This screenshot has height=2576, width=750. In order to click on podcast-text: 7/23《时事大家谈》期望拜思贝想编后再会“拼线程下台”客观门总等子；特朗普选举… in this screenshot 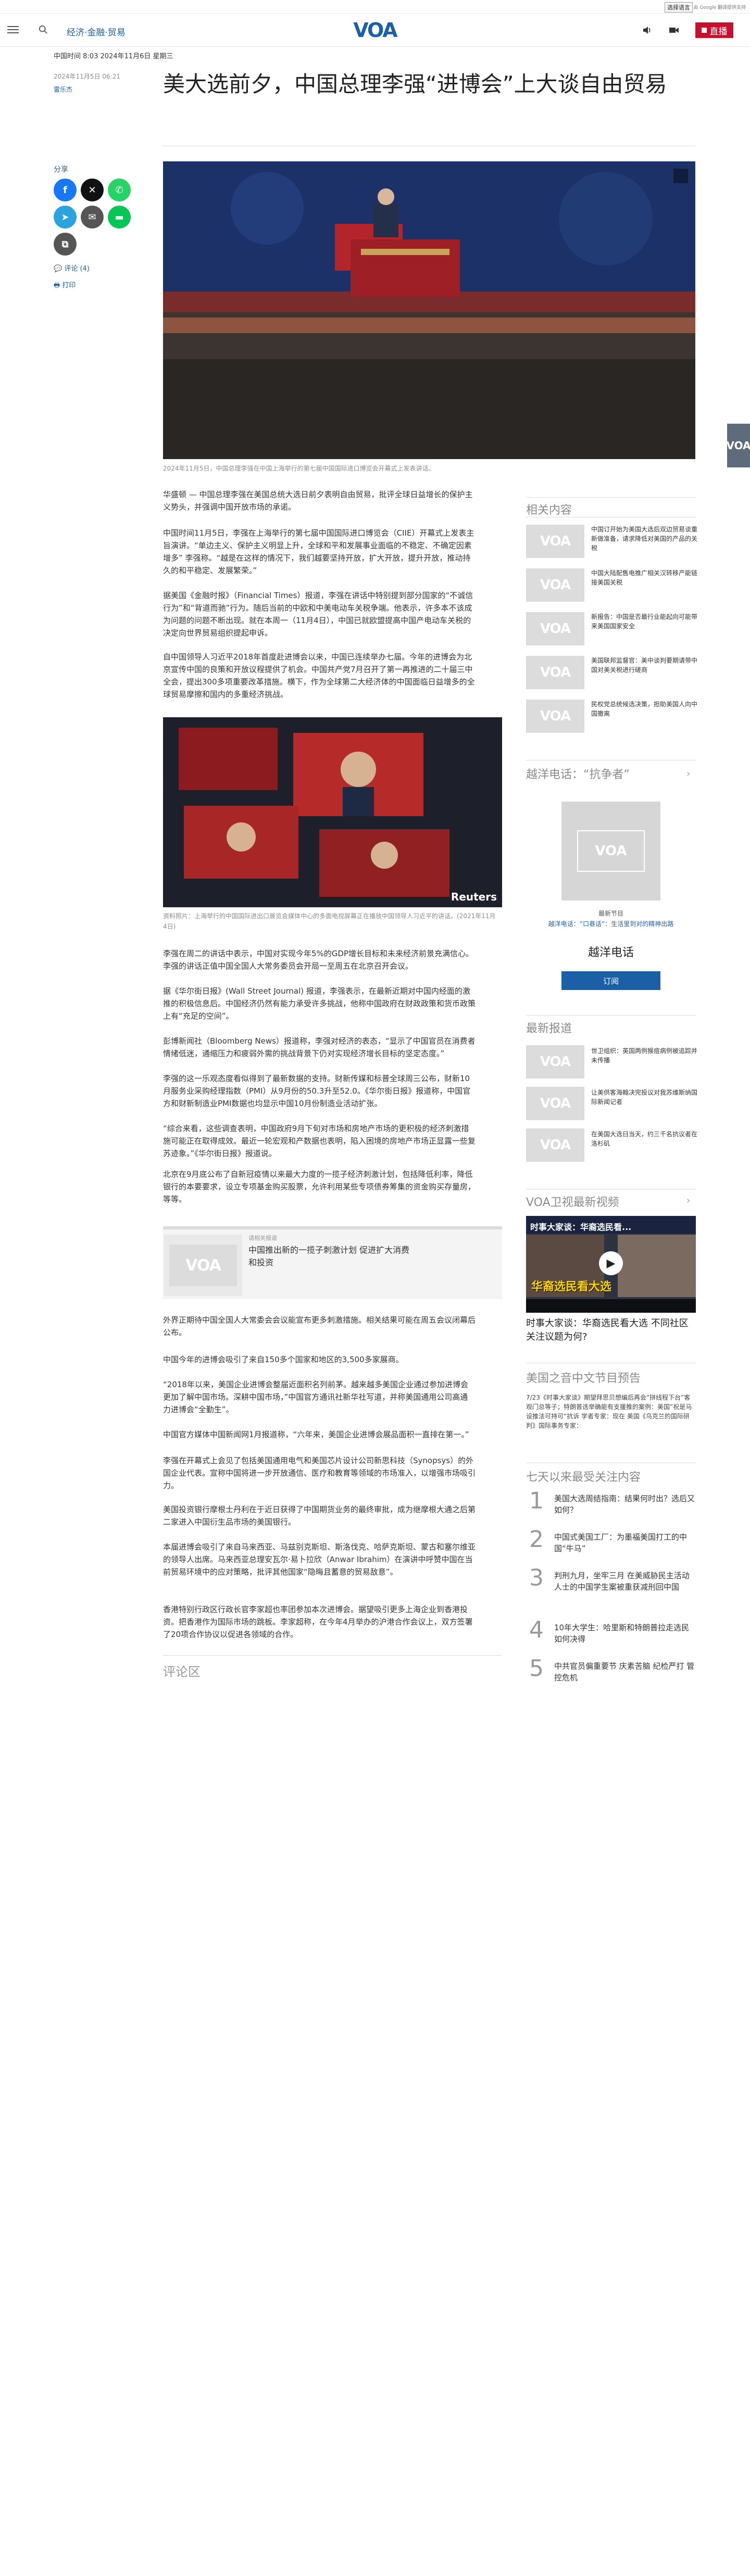, I will do `click(609, 1411)`.